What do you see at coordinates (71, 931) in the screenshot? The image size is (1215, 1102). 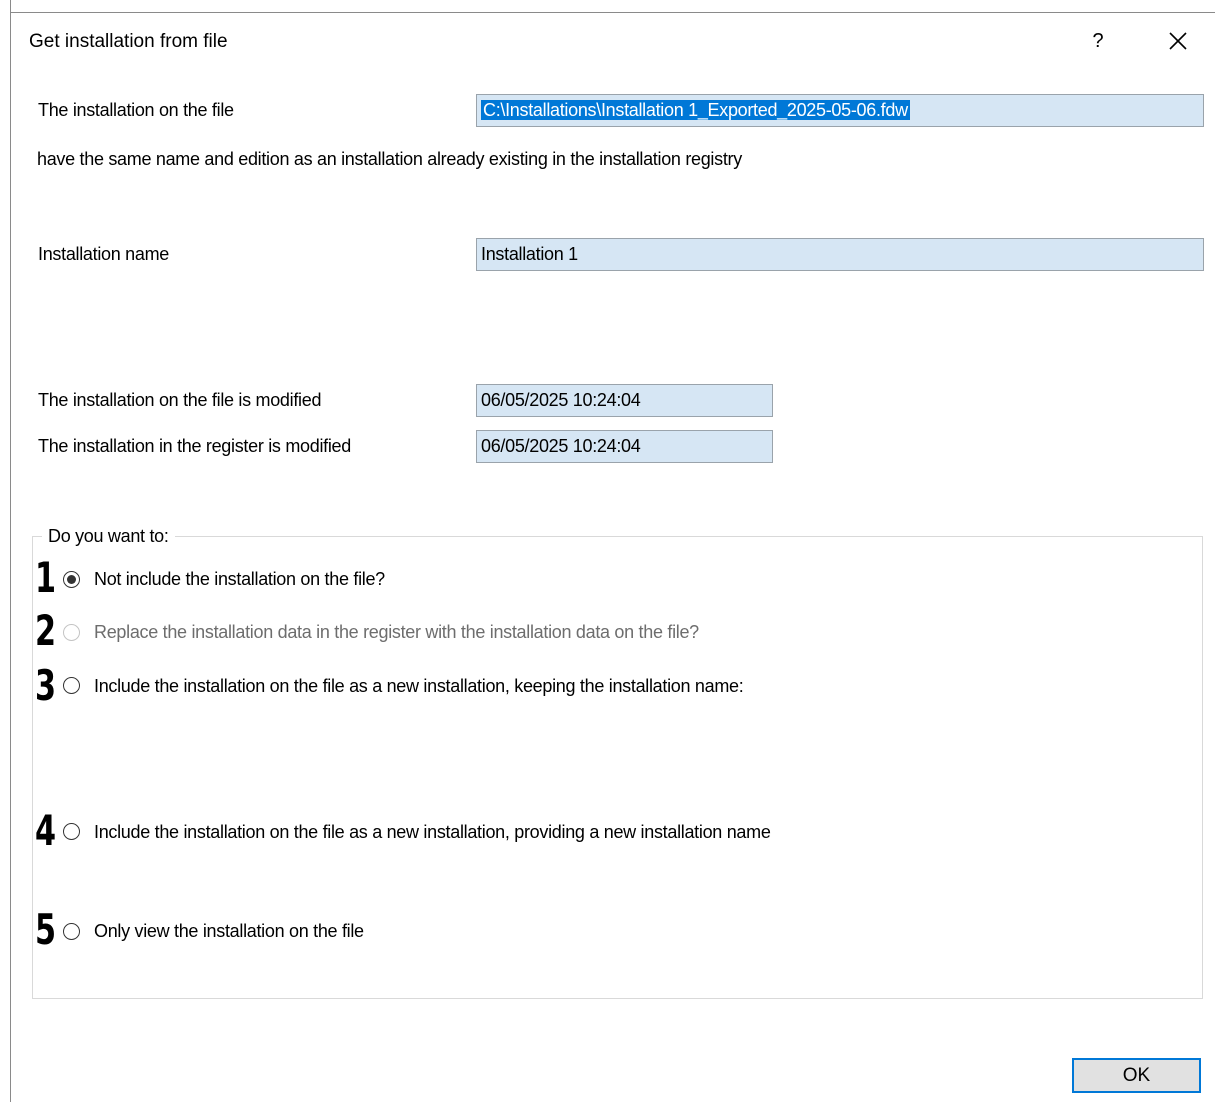 I see `radio-only-view` at bounding box center [71, 931].